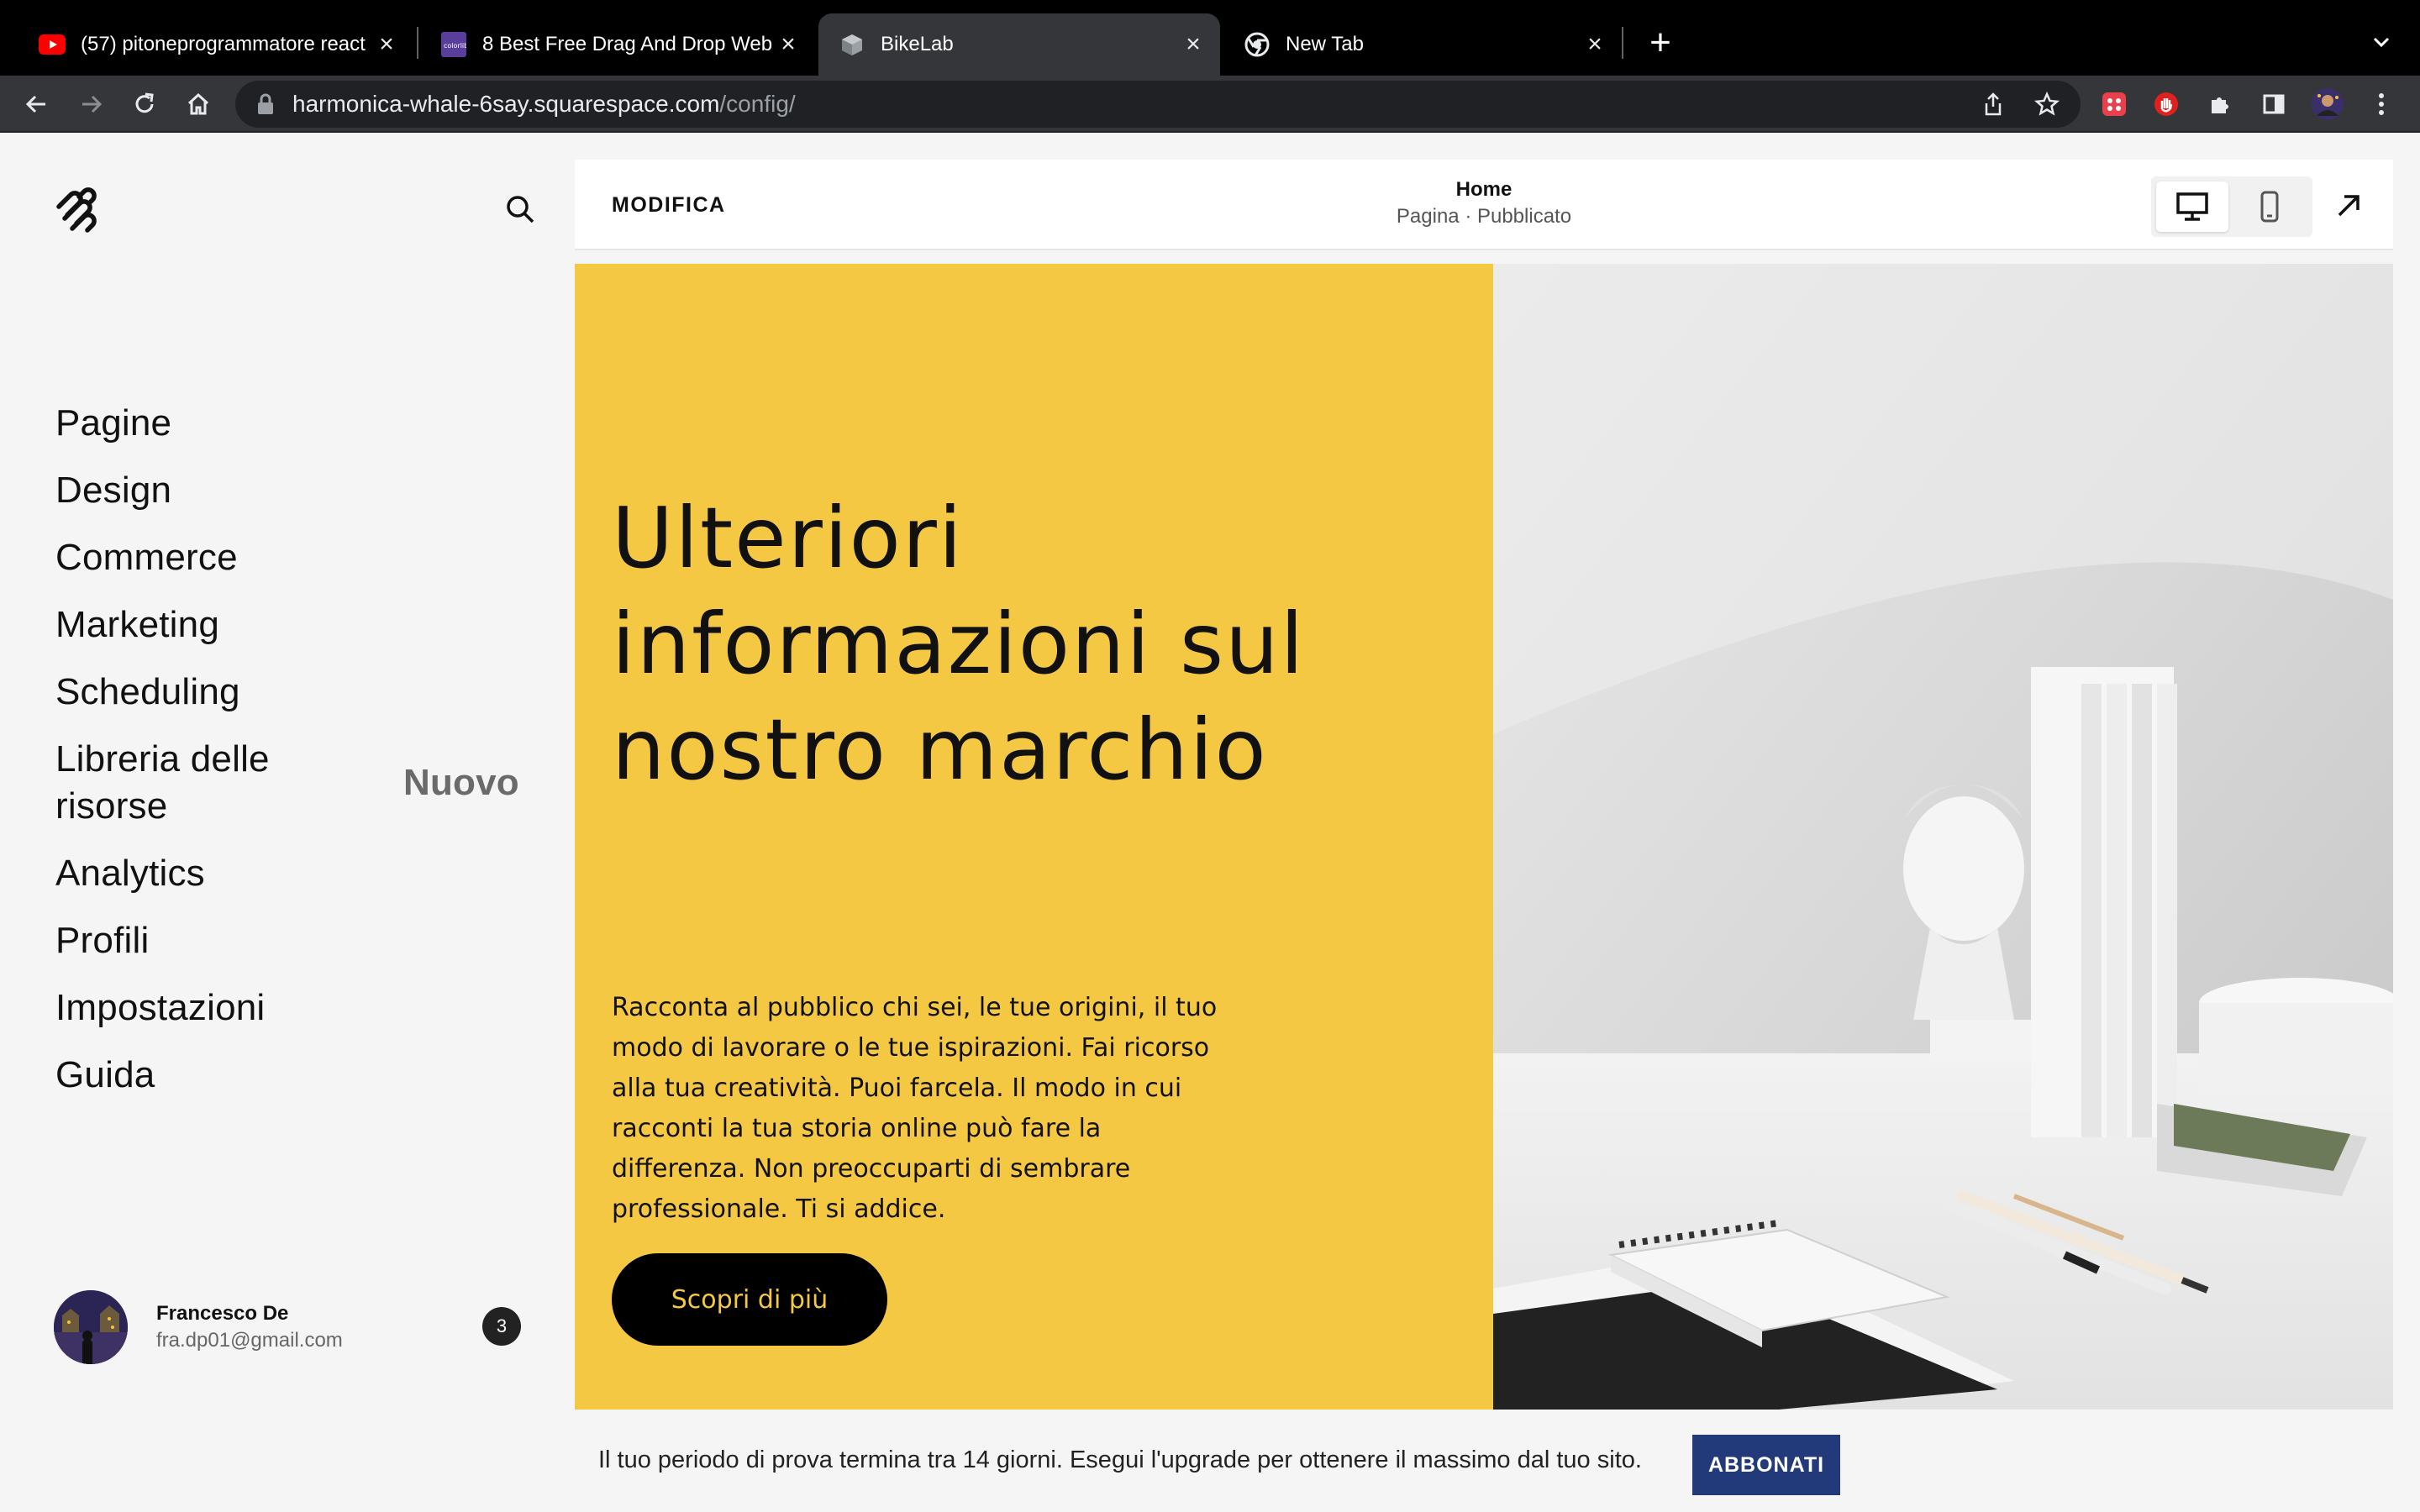  I want to click on subscribe-button: ABBONATI, so click(1766, 1465).